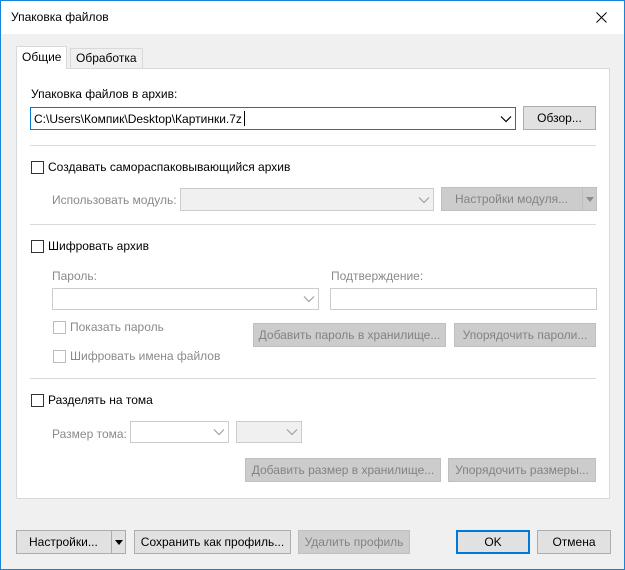 The image size is (625, 570). What do you see at coordinates (145, 356) in the screenshot?
I see `encrypt-names-label: Шифровать имена файлов` at bounding box center [145, 356].